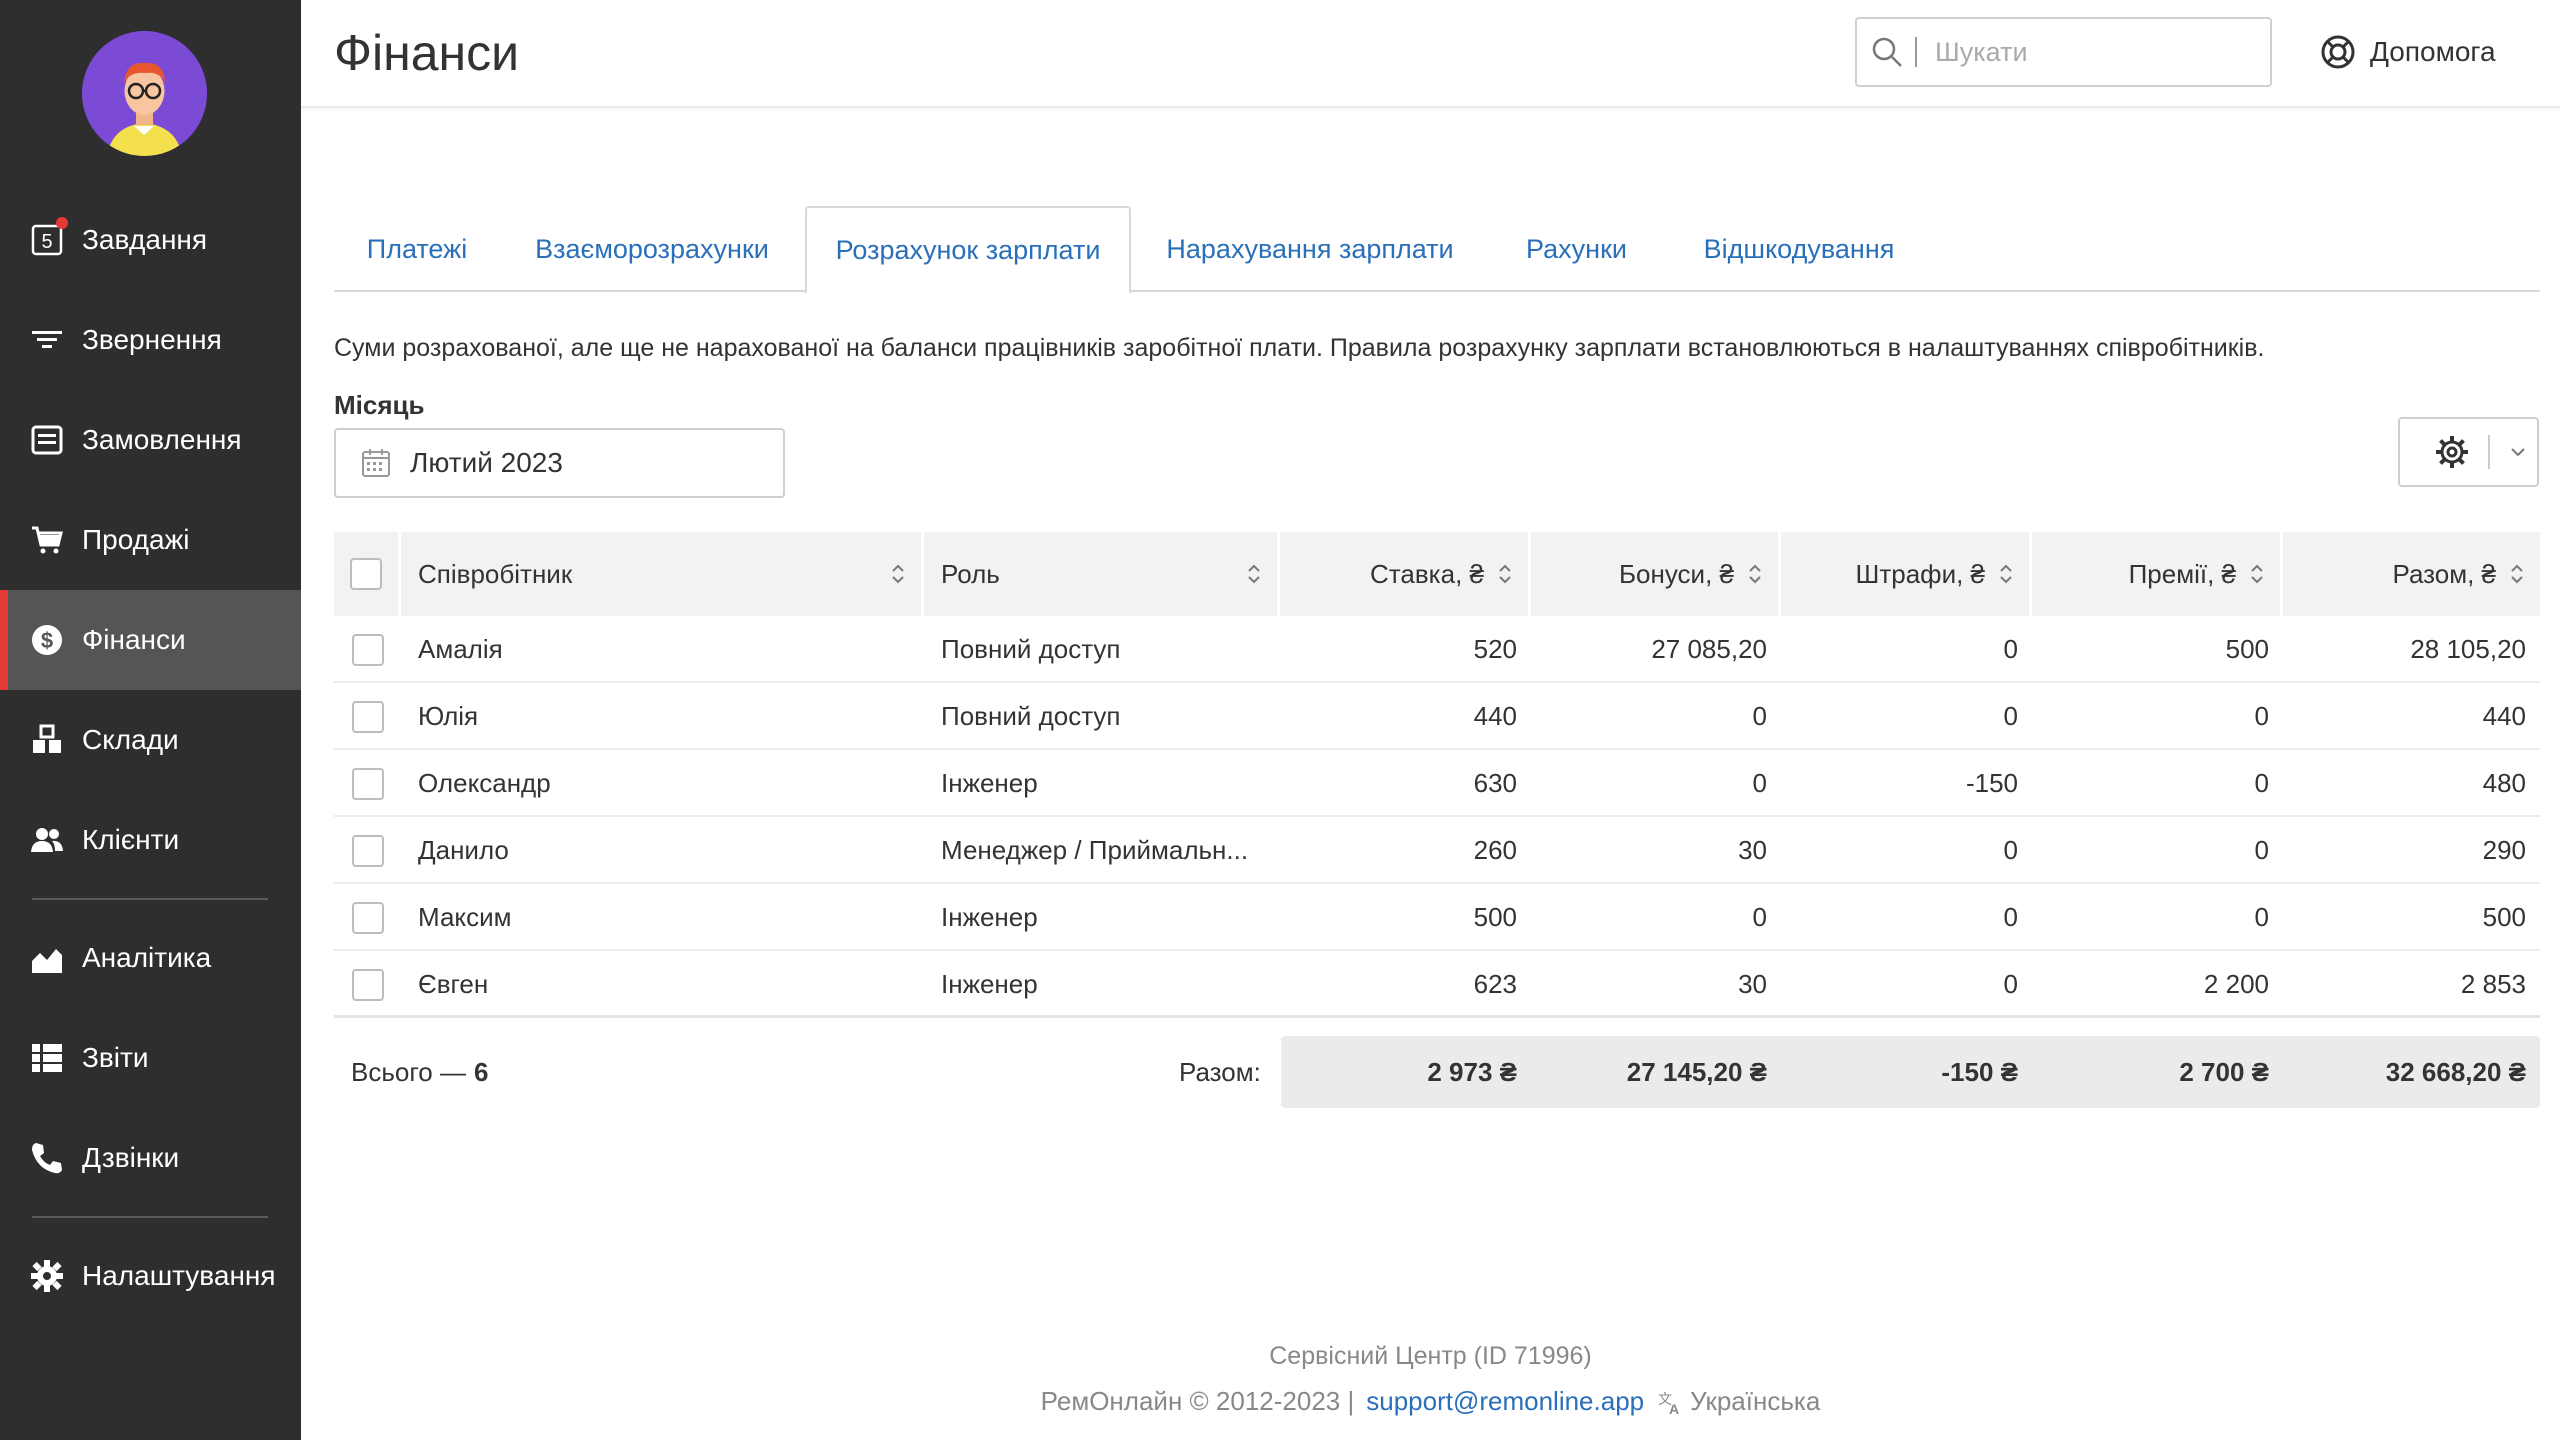  I want to click on fines-value: -150, so click(1991, 783).